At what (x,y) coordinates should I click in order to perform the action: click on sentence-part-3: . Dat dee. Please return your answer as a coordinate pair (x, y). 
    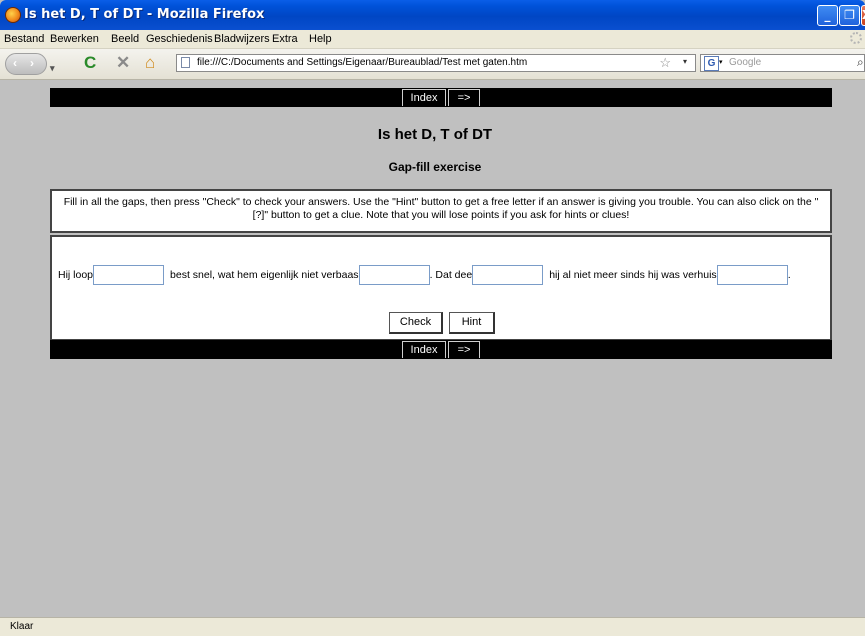
    Looking at the image, I should click on (451, 275).